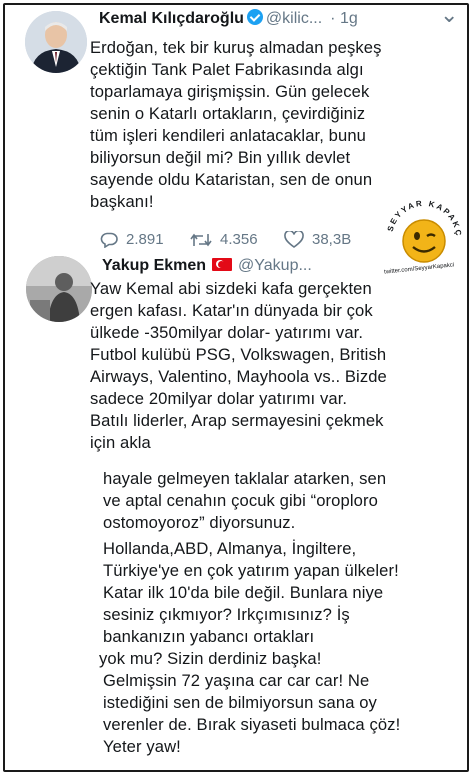 This screenshot has width=474, height=777. I want to click on verified-badge-icon, so click(254, 17).